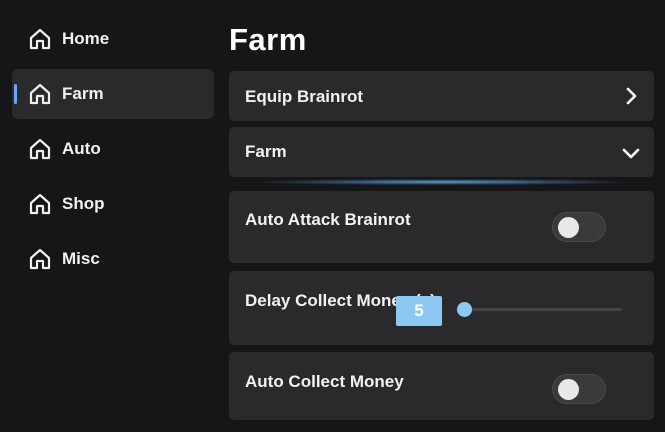  Describe the element at coordinates (268, 39) in the screenshot. I see `page-title: Farm` at that location.